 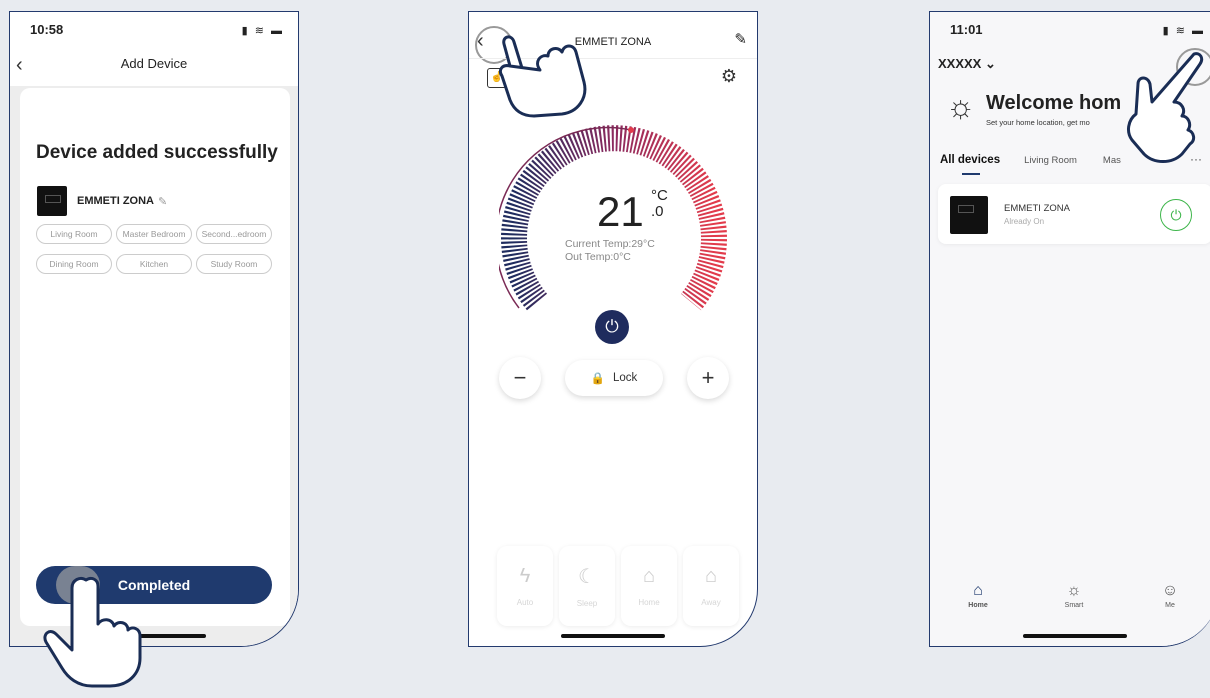 What do you see at coordinates (1170, 590) in the screenshot?
I see `user-icon: ☺` at bounding box center [1170, 590].